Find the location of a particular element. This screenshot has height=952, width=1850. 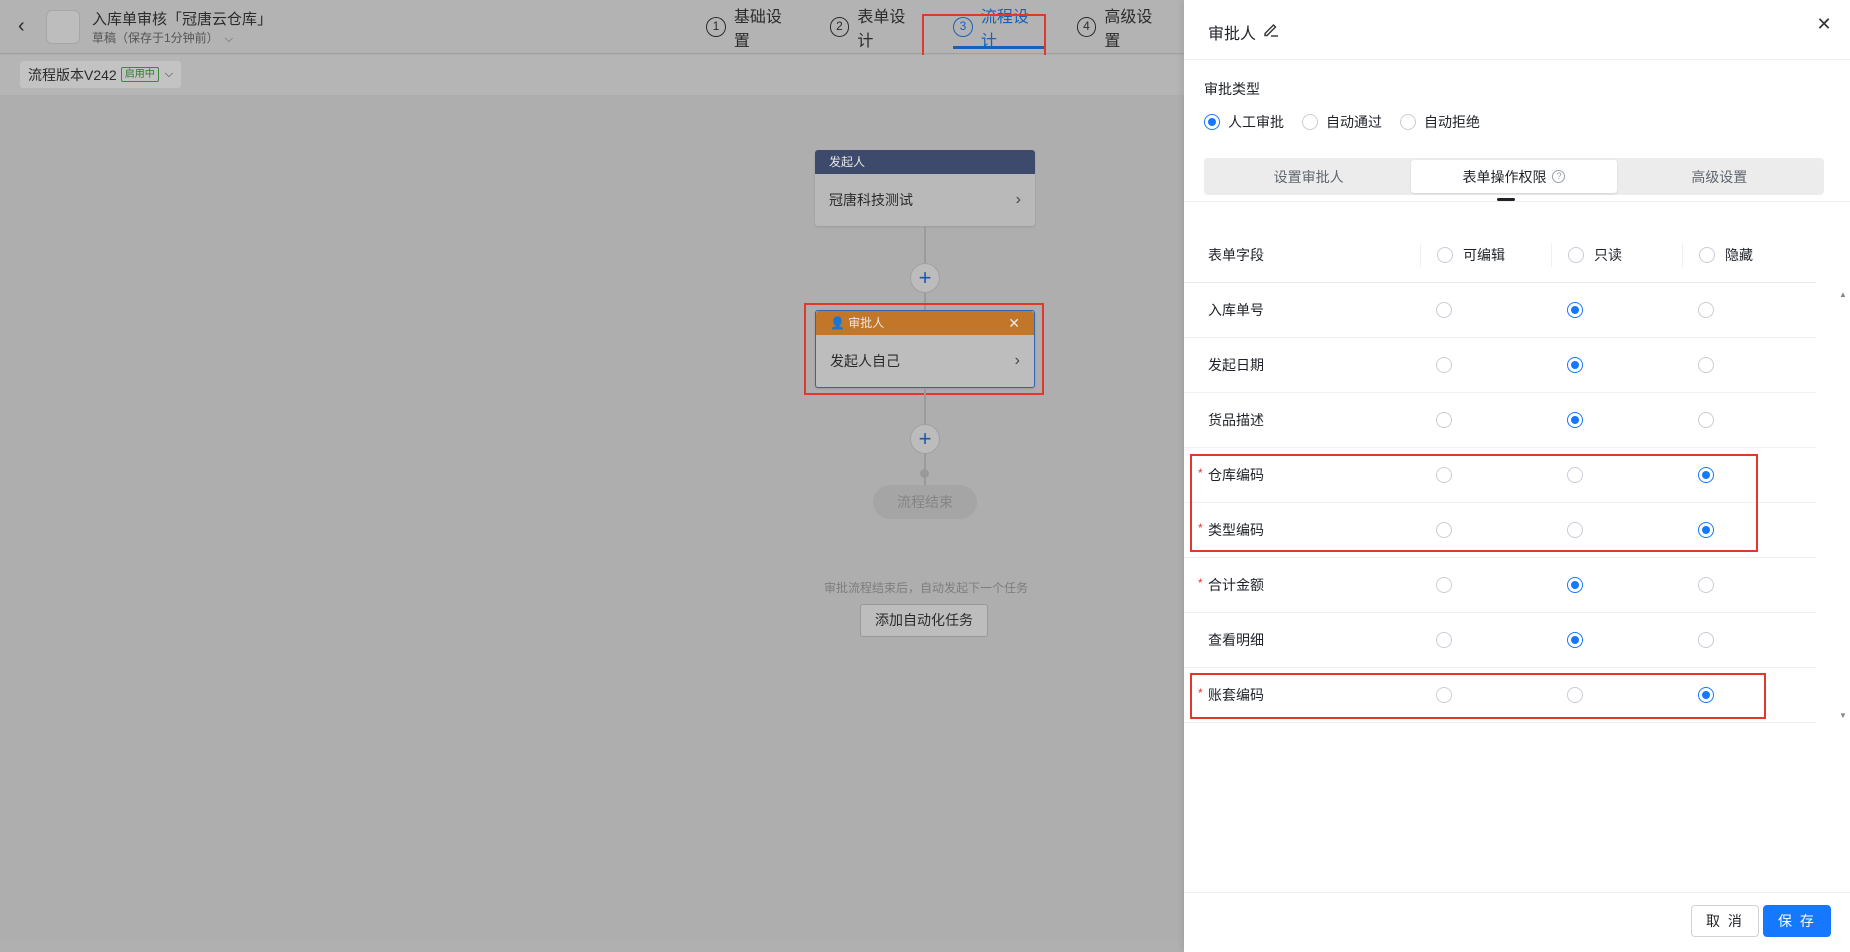

help-icon: ? is located at coordinates (1559, 176).